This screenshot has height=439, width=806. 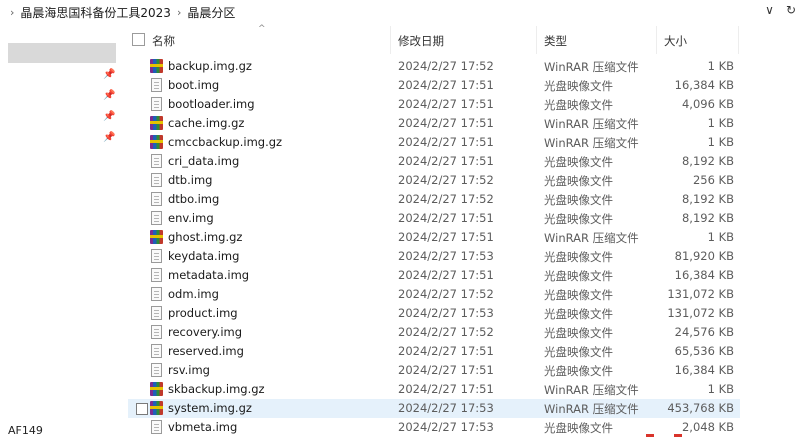 I want to click on file-name: keydata.img, so click(x=204, y=256).